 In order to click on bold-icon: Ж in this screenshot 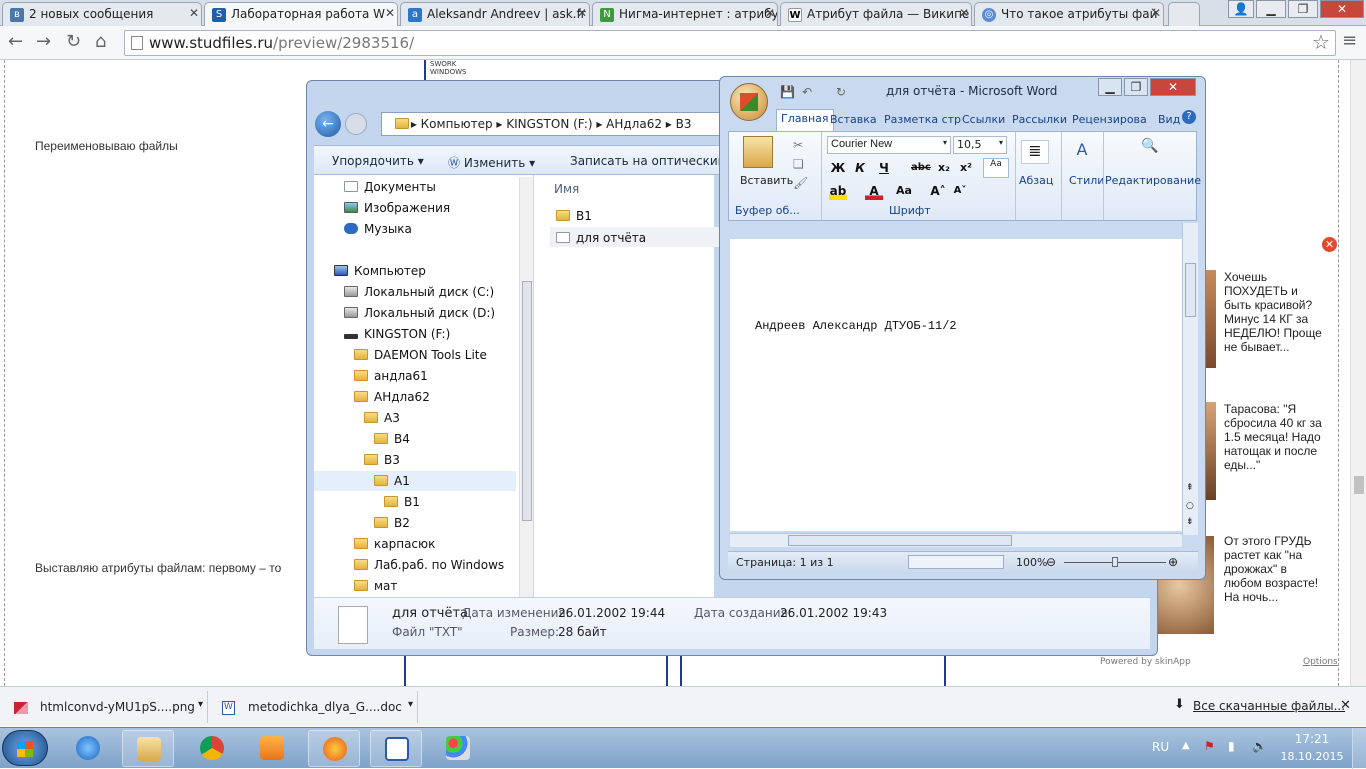, I will do `click(838, 168)`.